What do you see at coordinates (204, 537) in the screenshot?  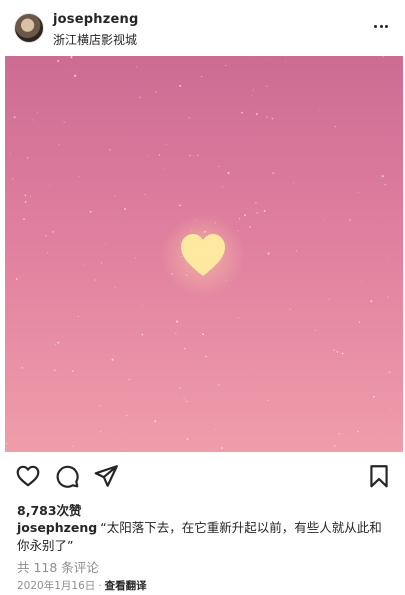 I see `caption: josephzeng “太阳落下去，在它重新升起以前，有些人就从此和你永别了”` at bounding box center [204, 537].